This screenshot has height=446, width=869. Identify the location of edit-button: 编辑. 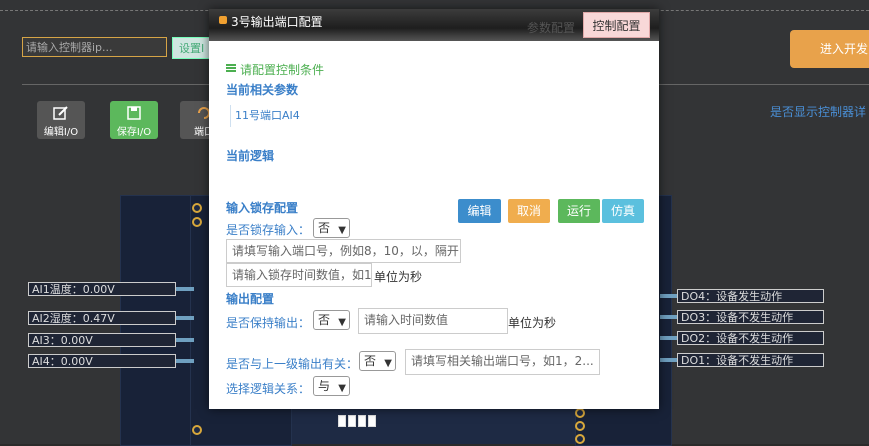
(479, 211).